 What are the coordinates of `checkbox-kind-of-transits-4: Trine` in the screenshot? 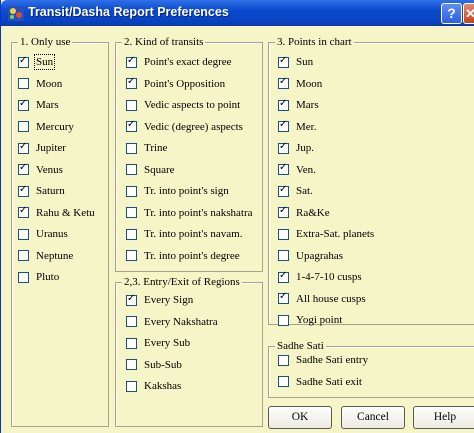 It's located at (146, 148).